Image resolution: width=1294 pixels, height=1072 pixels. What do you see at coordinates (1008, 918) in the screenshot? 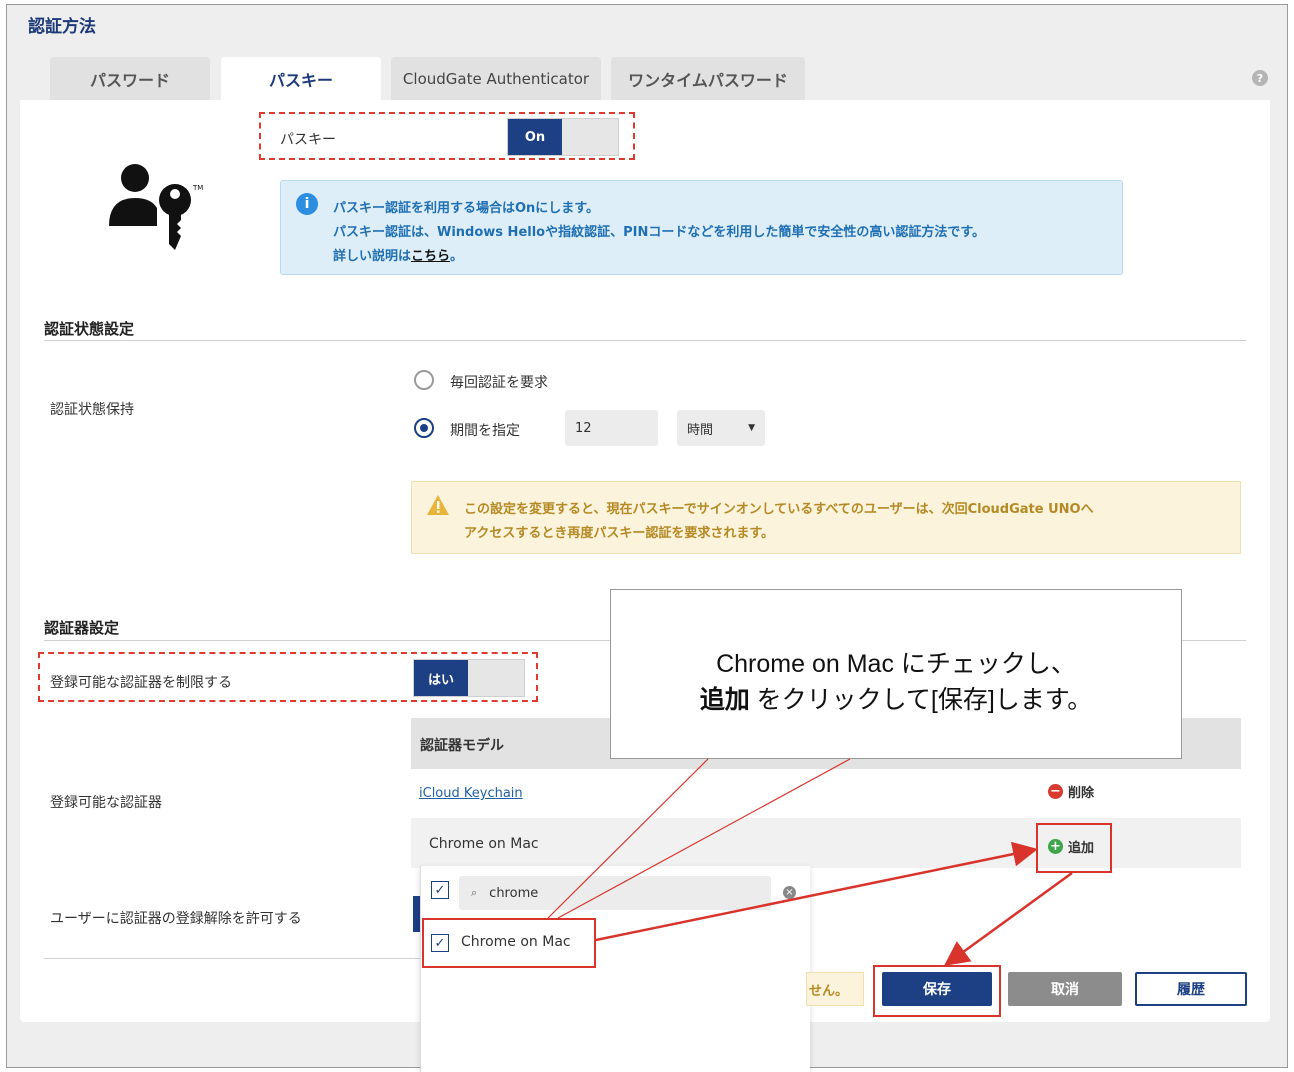
I see `arrow-to-save` at bounding box center [1008, 918].